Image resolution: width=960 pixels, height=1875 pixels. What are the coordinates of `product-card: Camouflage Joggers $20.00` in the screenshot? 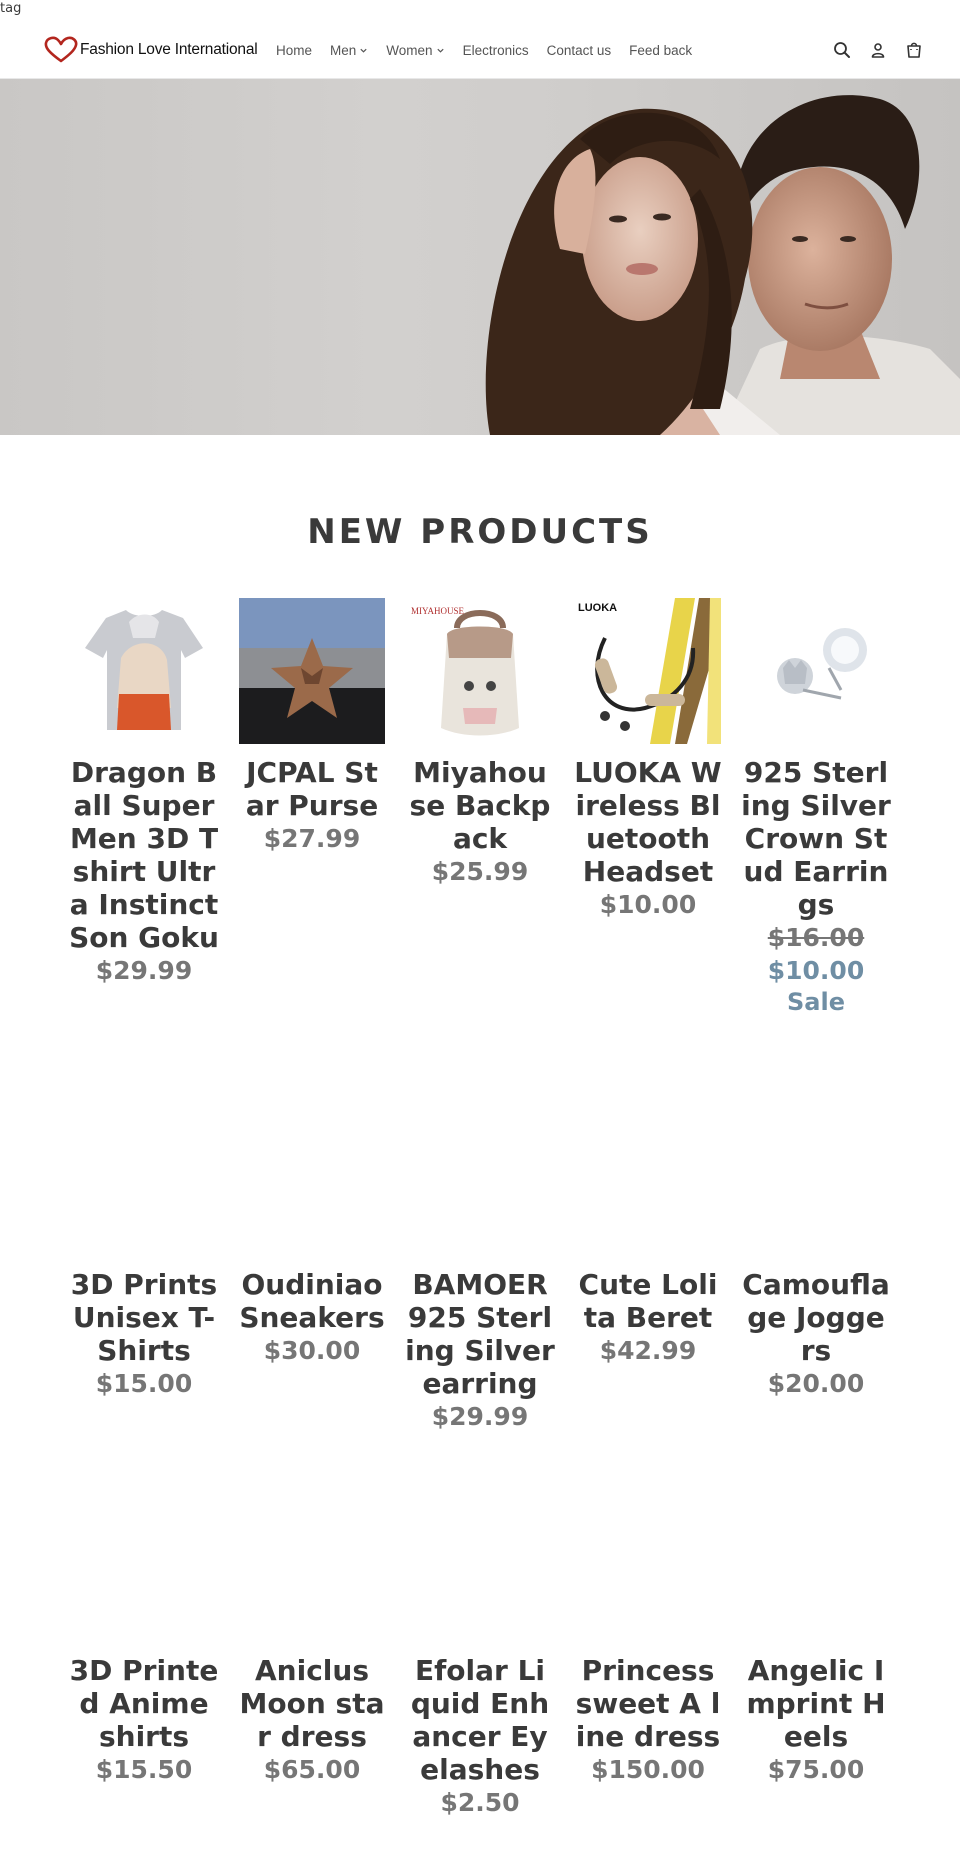 It's located at (816, 1350).